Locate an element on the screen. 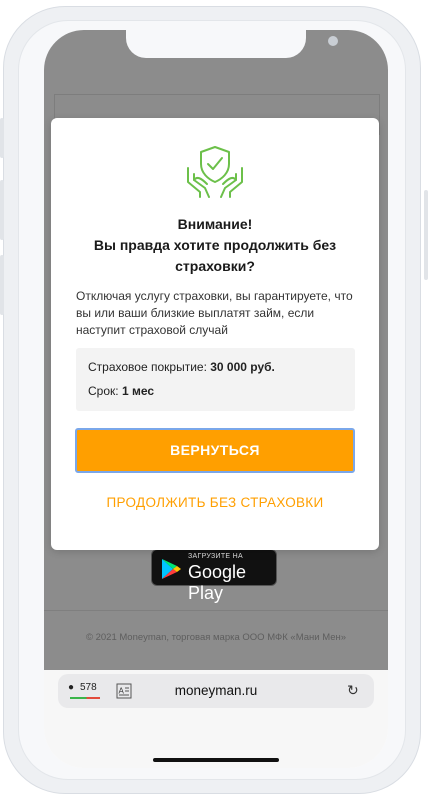 Image resolution: width=428 pixels, height=800 pixels. dialog-title-line-2: Вы правда хотите продолжить без is located at coordinates (215, 245).